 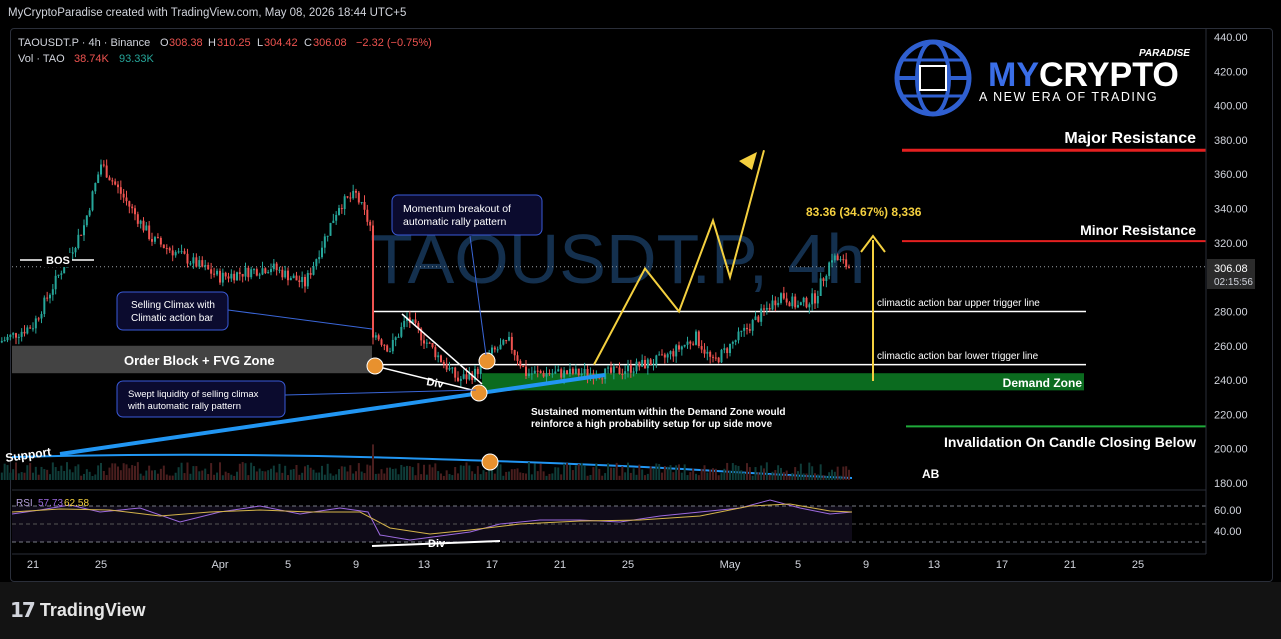 What do you see at coordinates (1231, 415) in the screenshot?
I see `price-tick-label: 220.00` at bounding box center [1231, 415].